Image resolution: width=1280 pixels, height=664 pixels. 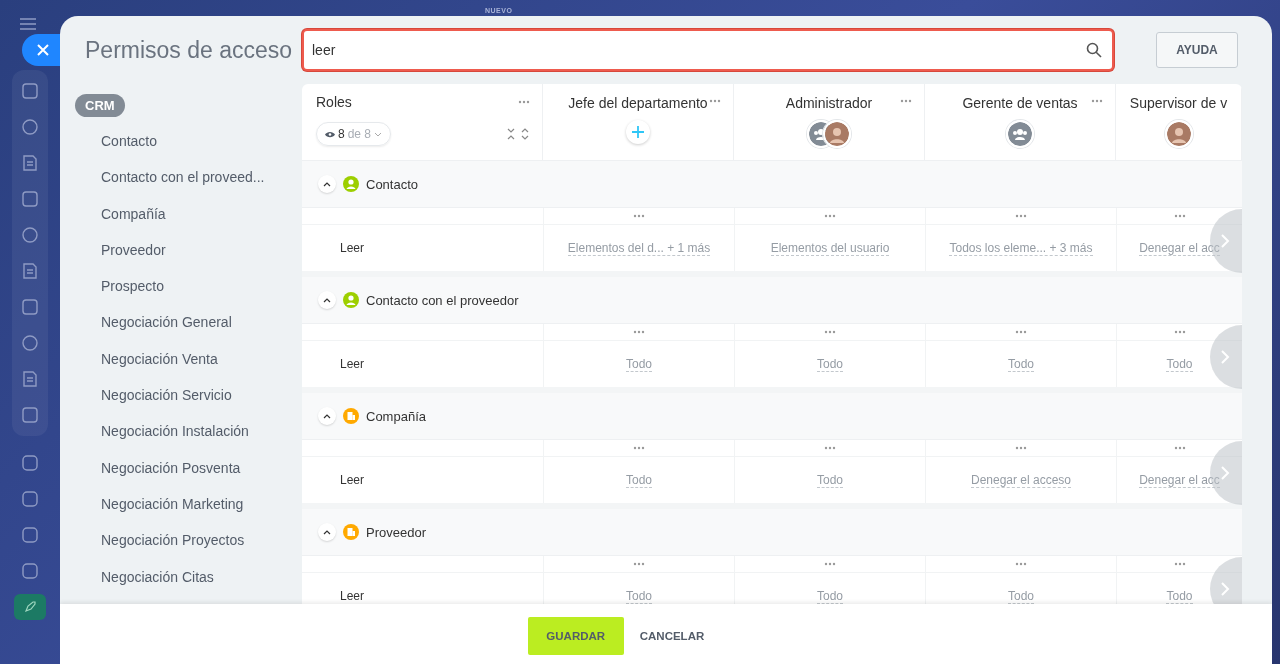 What do you see at coordinates (146, 359) in the screenshot?
I see `sidebar-item: Negociación Venta` at bounding box center [146, 359].